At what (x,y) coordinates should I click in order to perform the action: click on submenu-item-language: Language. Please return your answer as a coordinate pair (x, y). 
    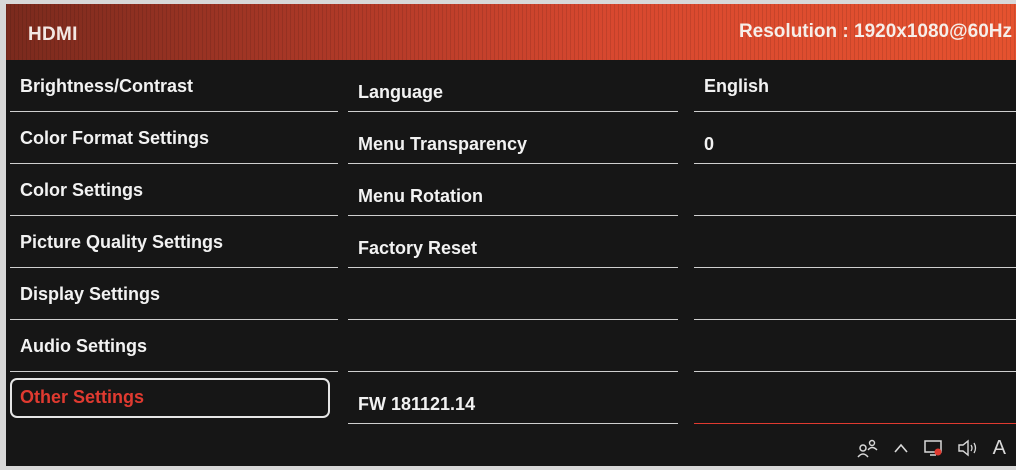
    Looking at the image, I should click on (513, 86).